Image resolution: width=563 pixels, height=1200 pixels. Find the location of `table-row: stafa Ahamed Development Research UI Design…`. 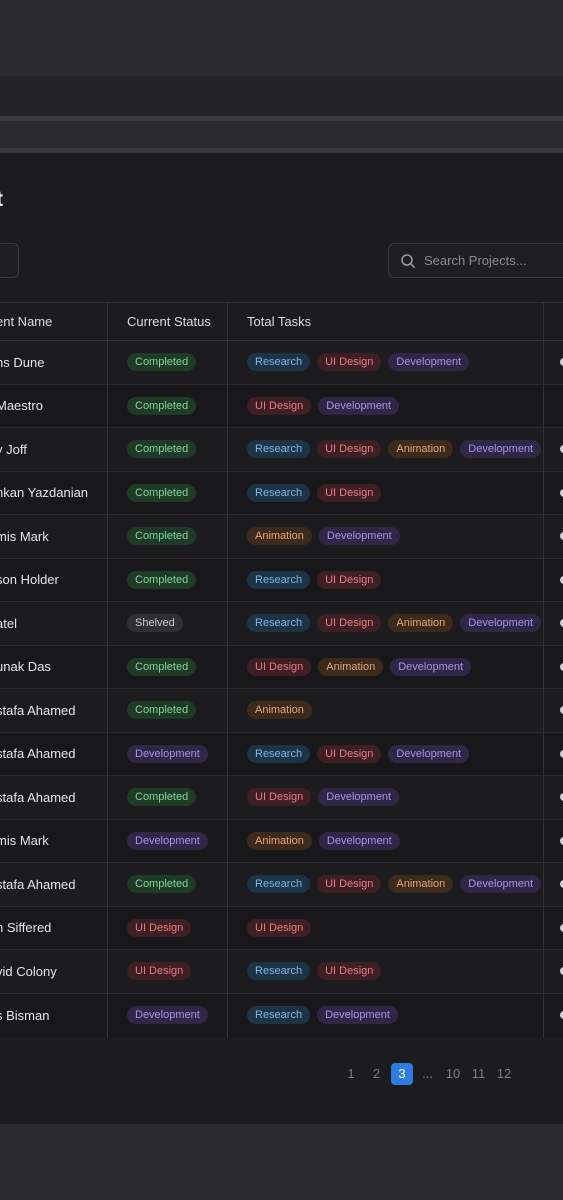

table-row: stafa Ahamed Development Research UI Design… is located at coordinates (281, 754).